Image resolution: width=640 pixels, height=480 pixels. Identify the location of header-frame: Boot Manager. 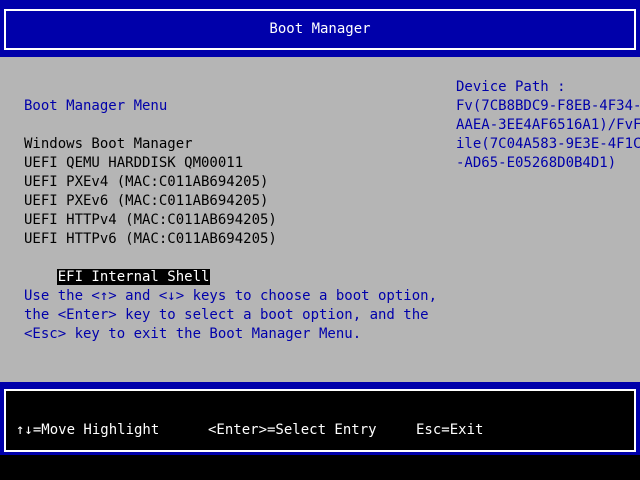
(320, 29).